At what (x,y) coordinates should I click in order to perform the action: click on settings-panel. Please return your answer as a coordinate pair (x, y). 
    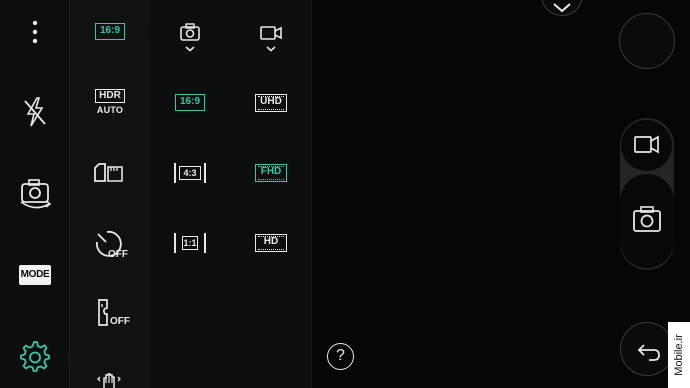
    Looking at the image, I should click on (110, 194).